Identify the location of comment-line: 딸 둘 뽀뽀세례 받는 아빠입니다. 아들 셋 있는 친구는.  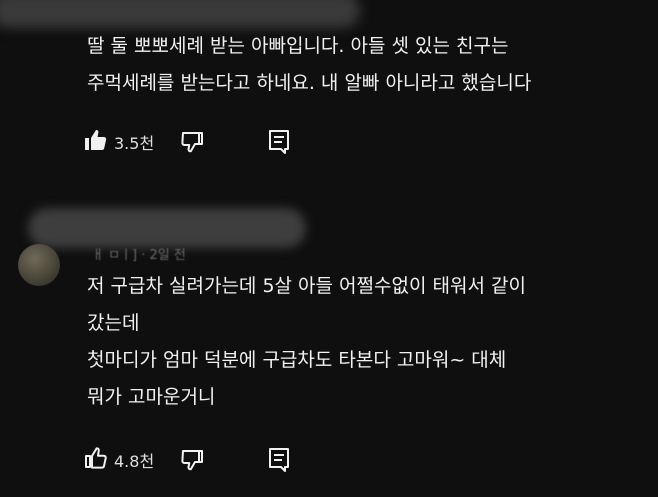
(298, 46).